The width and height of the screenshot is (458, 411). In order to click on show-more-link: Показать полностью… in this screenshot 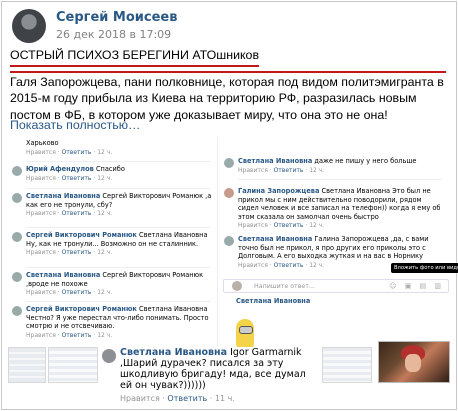, I will do `click(75, 125)`.